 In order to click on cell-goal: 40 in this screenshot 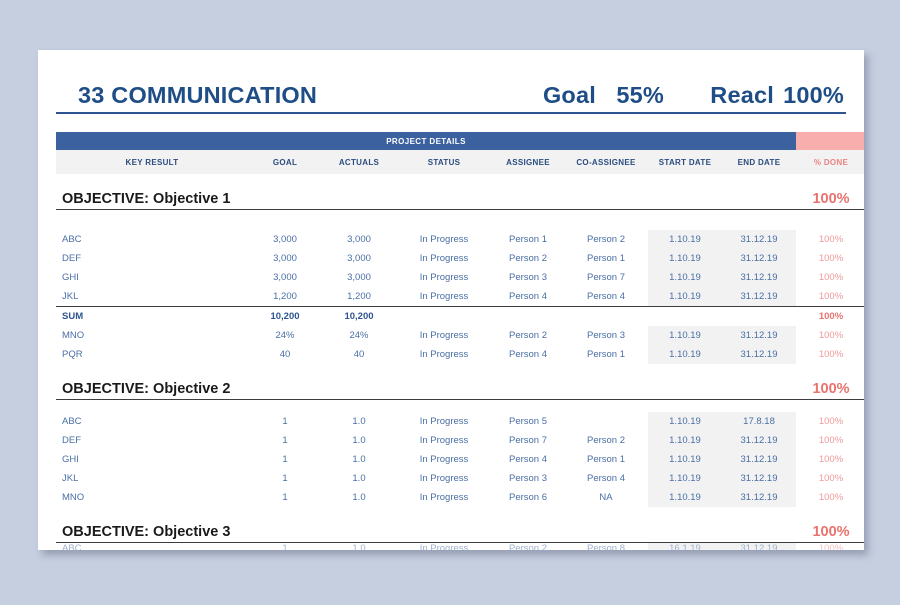, I will do `click(285, 354)`.